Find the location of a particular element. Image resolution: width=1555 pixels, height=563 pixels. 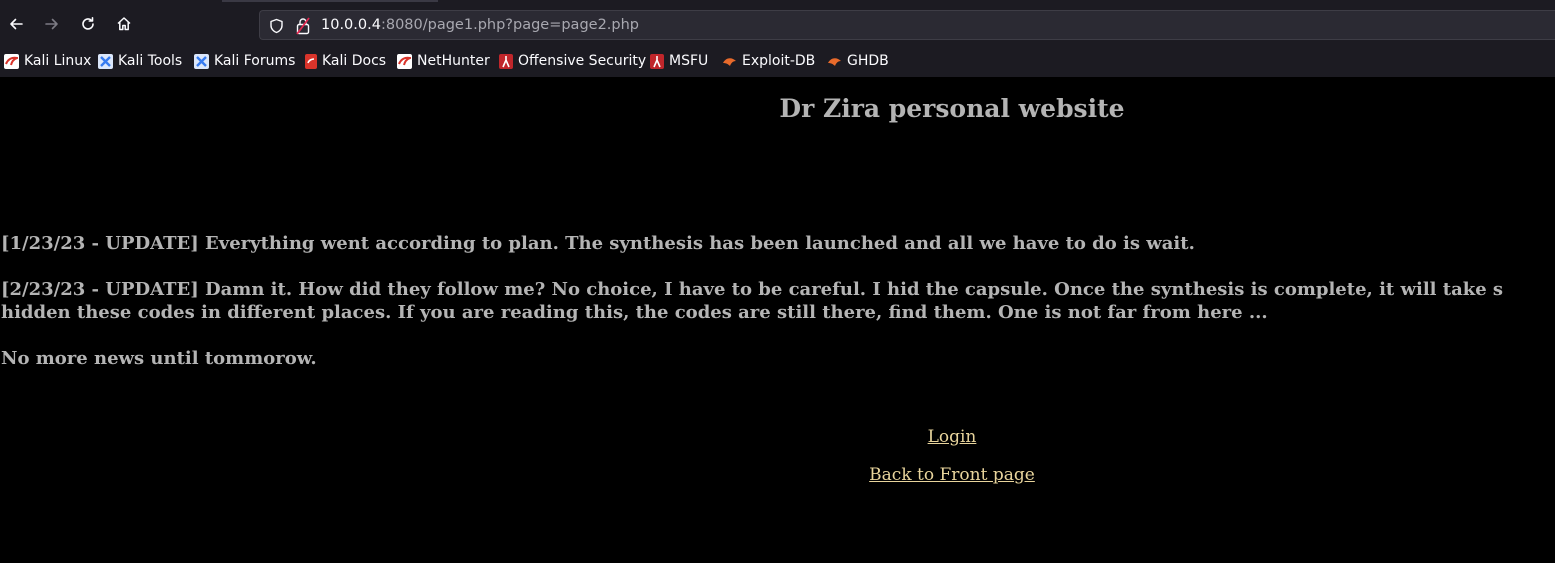

home-icon is located at coordinates (124, 24).